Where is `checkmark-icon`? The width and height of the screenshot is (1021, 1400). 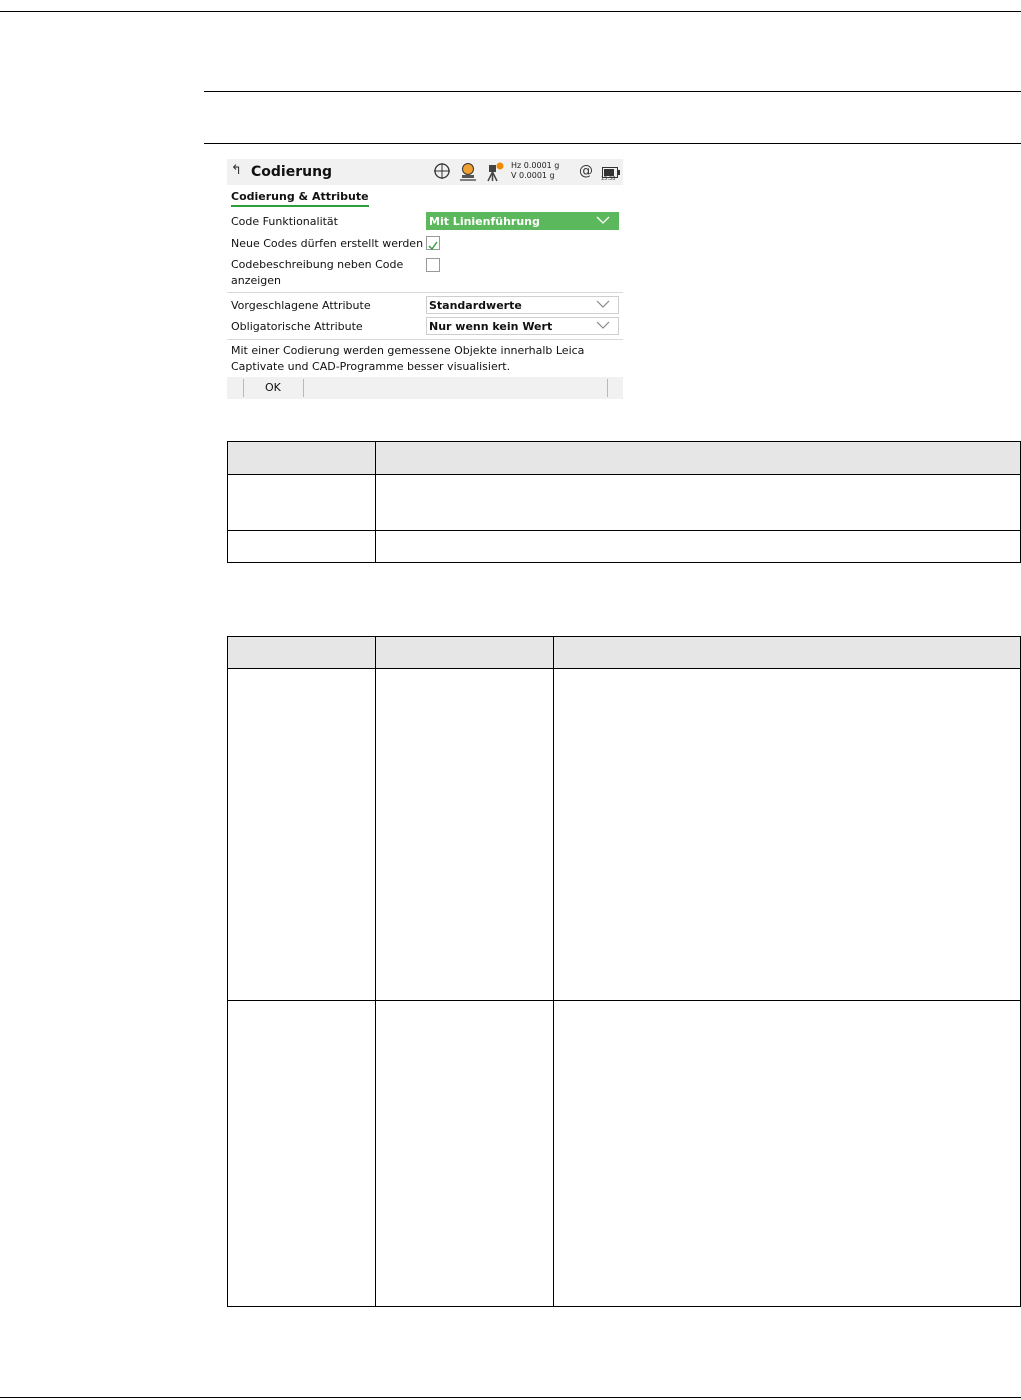 checkmark-icon is located at coordinates (433, 246).